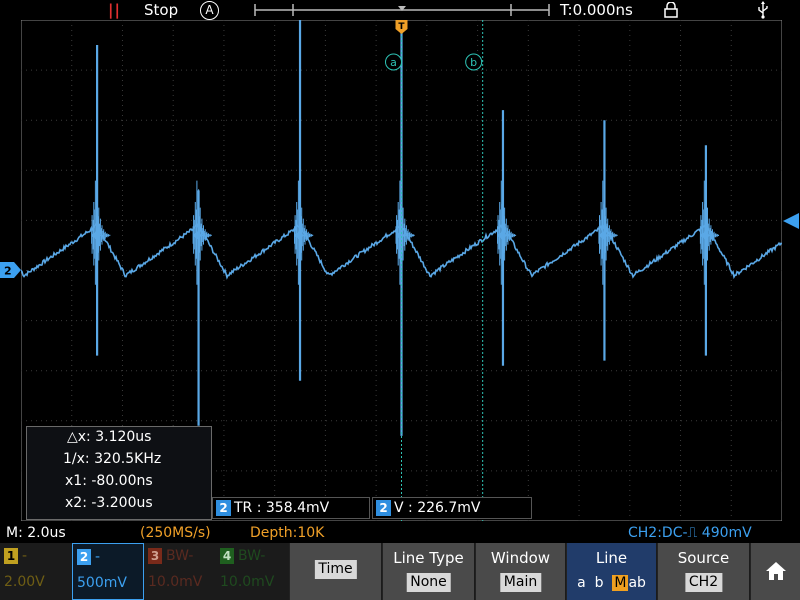 The image size is (800, 600). I want to click on cursor-b-label: b, so click(474, 62).